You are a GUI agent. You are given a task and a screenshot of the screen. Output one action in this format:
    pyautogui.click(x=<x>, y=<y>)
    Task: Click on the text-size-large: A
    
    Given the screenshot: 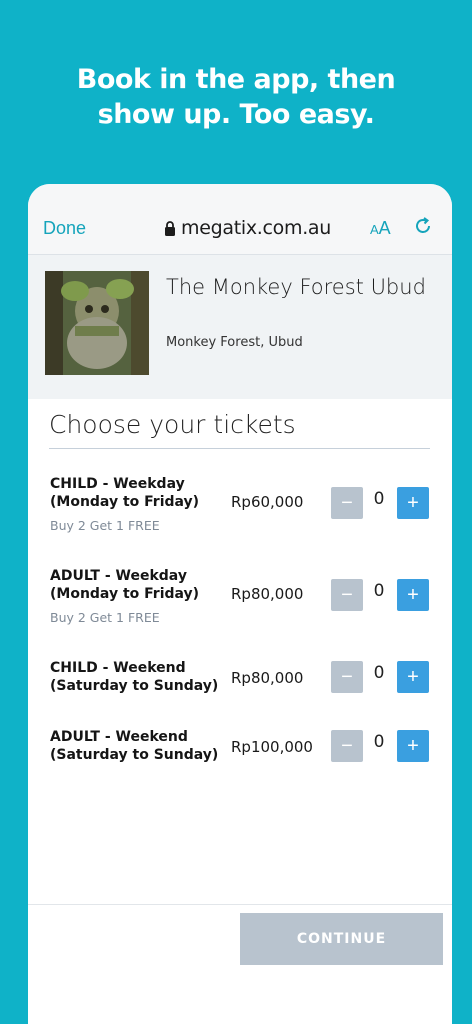 What is the action you would take?
    pyautogui.click(x=384, y=228)
    